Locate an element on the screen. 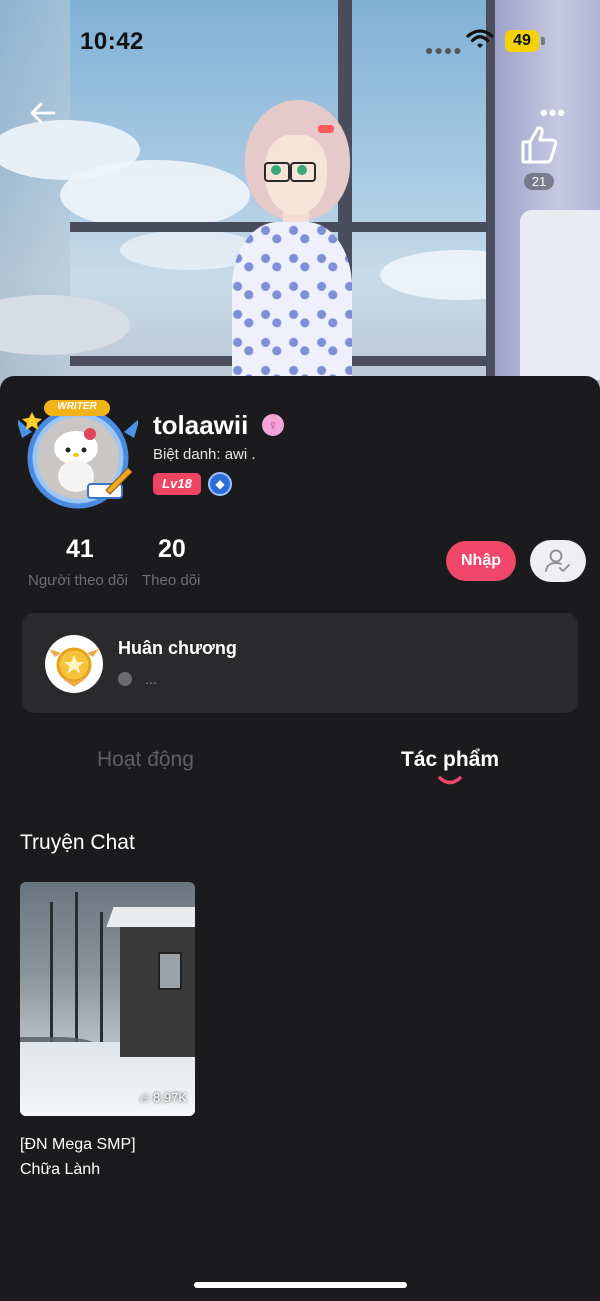  wifi-icon is located at coordinates (480, 38).